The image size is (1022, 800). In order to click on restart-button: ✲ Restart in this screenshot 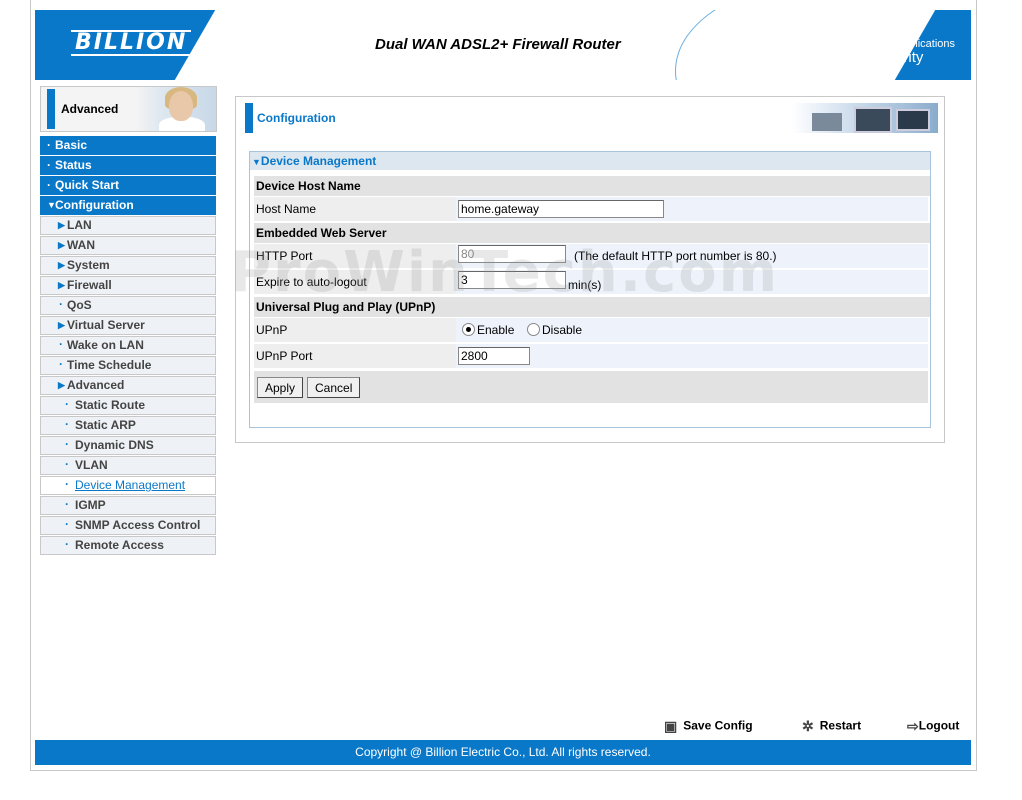, I will do `click(831, 726)`.